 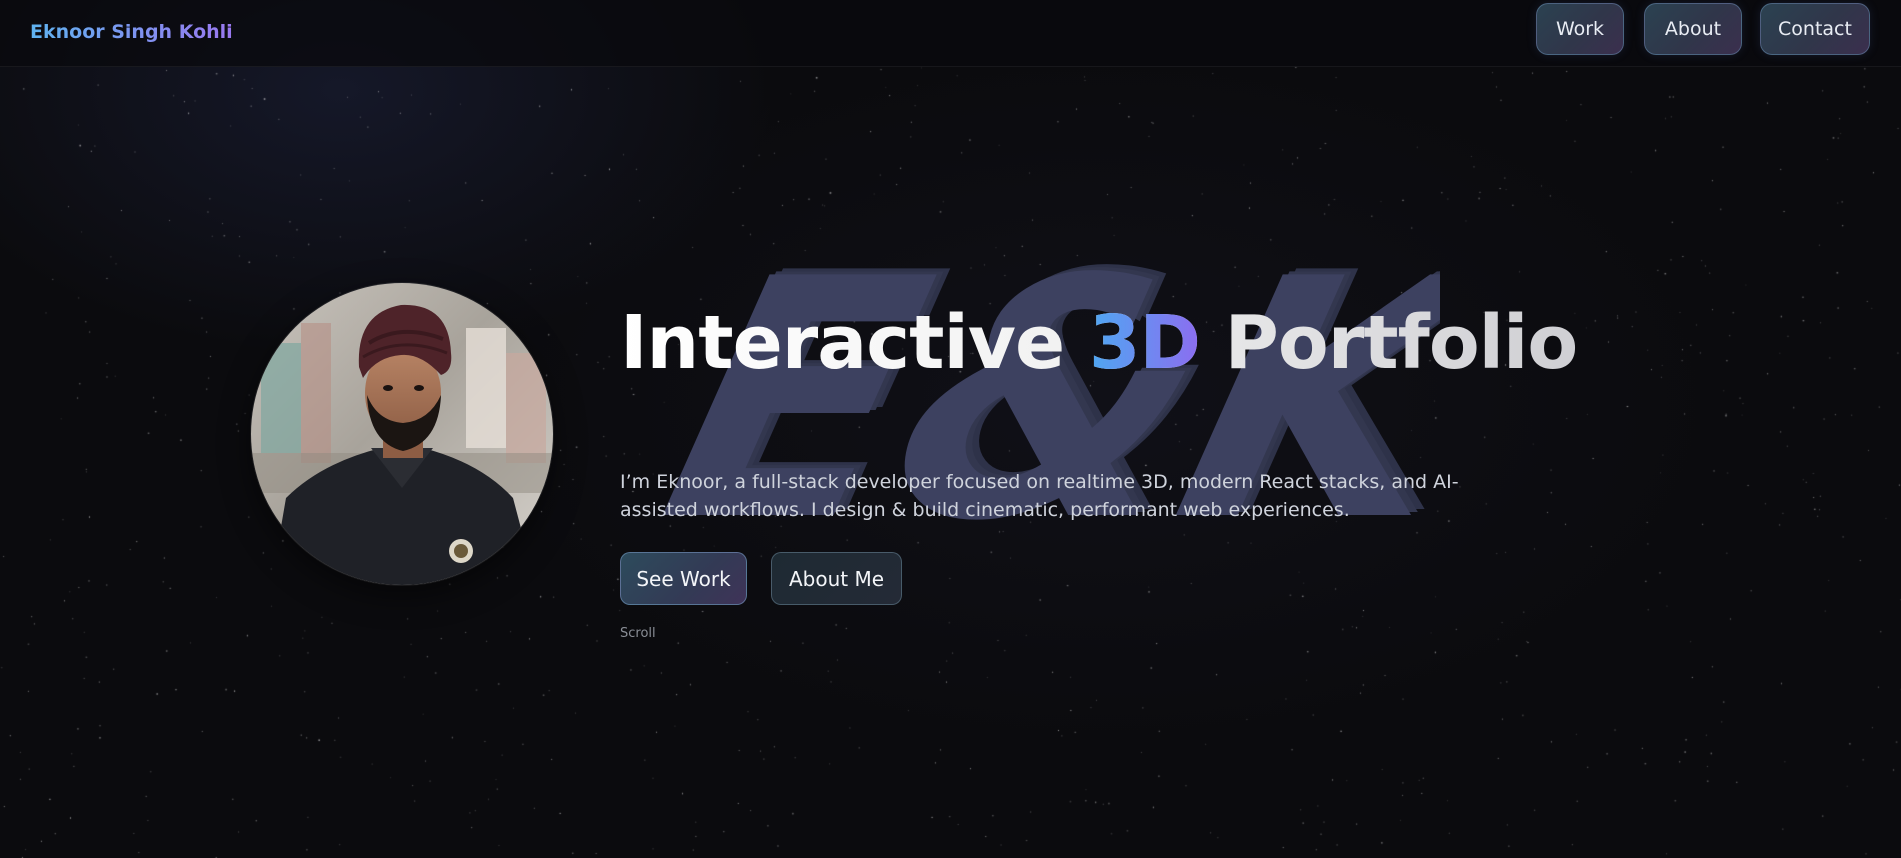 What do you see at coordinates (1580, 29) in the screenshot?
I see `nav-work-button: Work` at bounding box center [1580, 29].